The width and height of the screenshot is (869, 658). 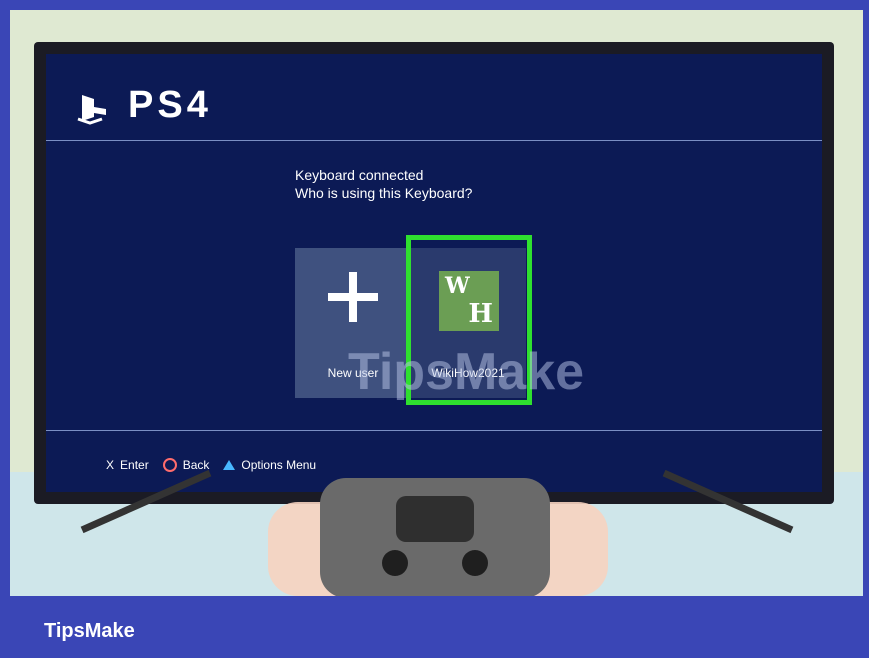 I want to click on touchpad, so click(x=435, y=519).